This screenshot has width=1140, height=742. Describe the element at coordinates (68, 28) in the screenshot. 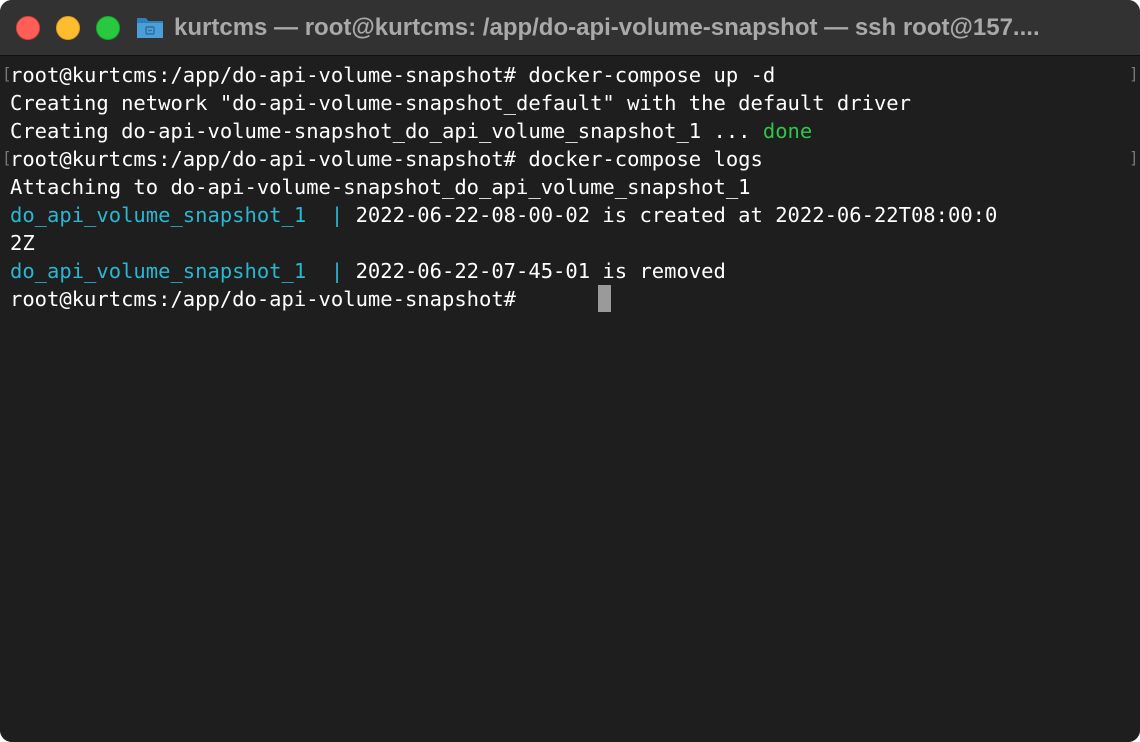

I see `minimize-button` at that location.